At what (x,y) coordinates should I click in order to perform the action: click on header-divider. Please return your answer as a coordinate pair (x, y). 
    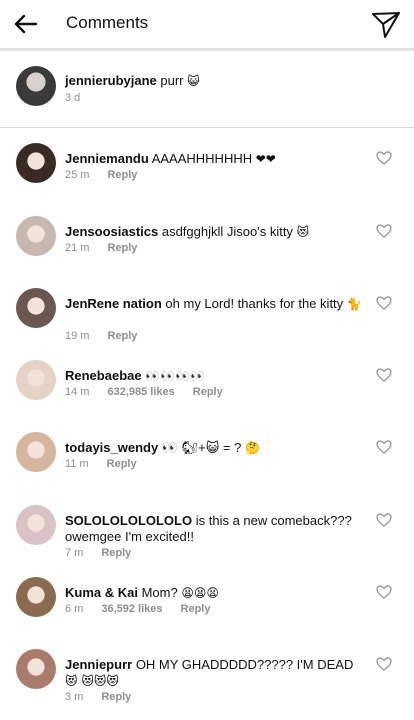
    Looking at the image, I should click on (207, 49).